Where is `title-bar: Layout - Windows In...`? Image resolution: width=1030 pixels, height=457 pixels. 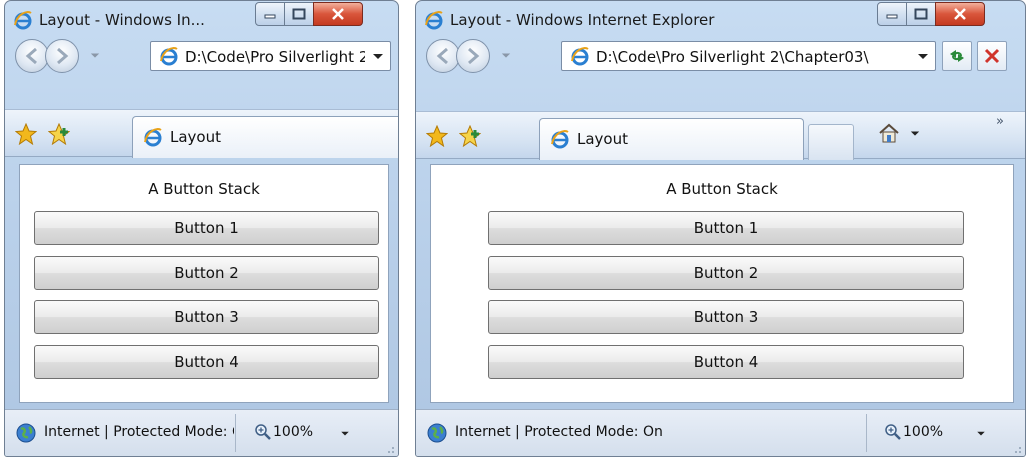 title-bar: Layout - Windows In... is located at coordinates (201, 19).